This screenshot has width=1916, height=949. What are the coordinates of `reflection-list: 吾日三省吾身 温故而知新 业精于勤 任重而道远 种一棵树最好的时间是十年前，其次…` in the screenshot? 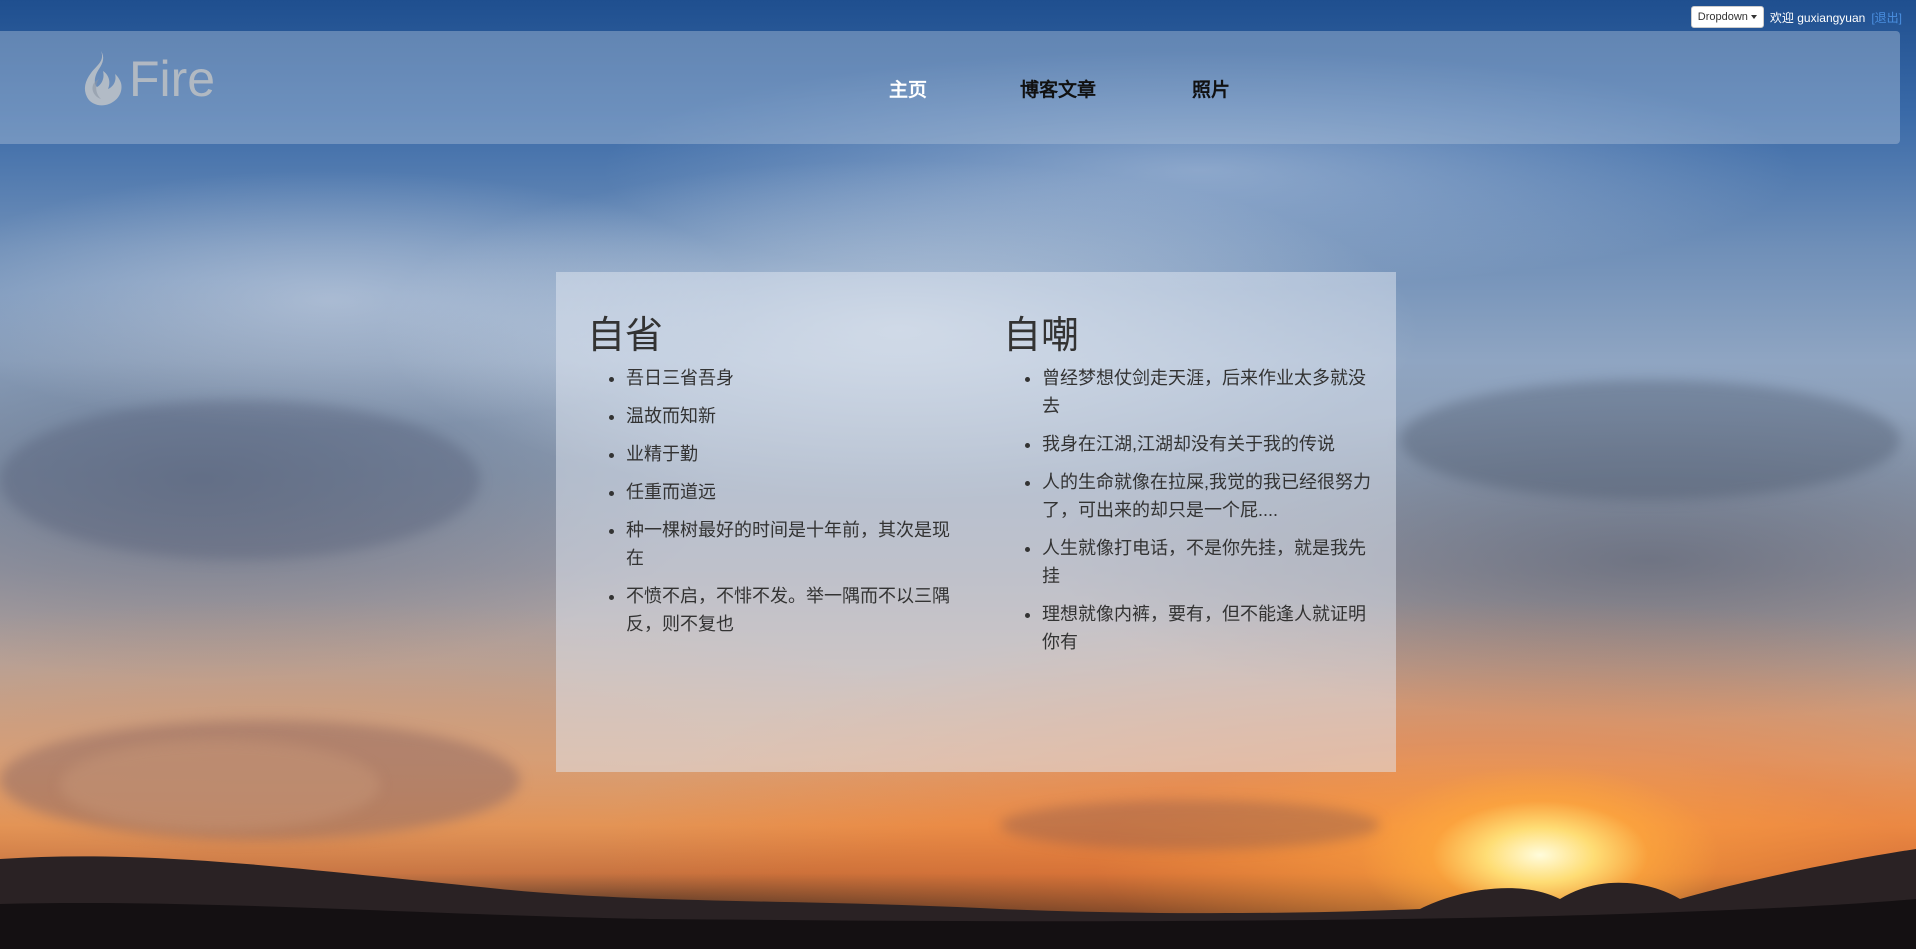 It's located at (772, 501).